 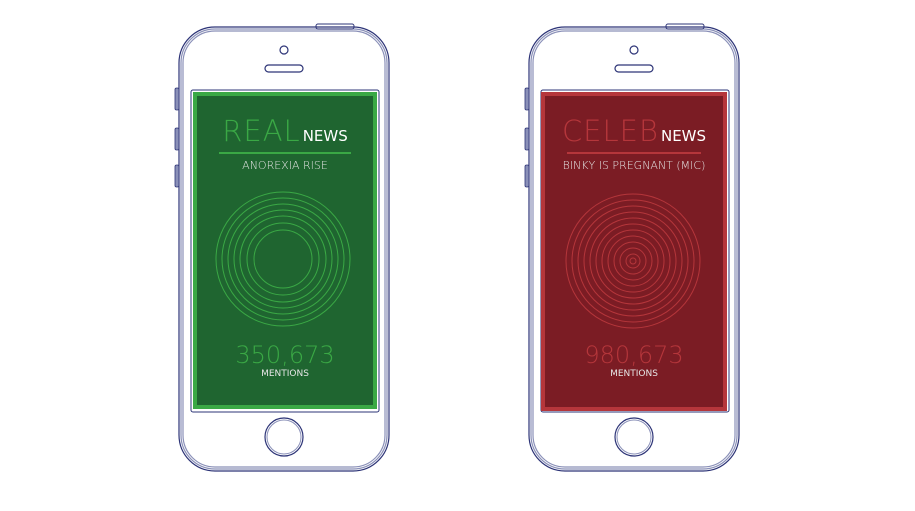 I want to click on screen-real-news: REAL NEWS ANOREXIA RISE 350,673 MENTIONS, so click(x=285, y=250).